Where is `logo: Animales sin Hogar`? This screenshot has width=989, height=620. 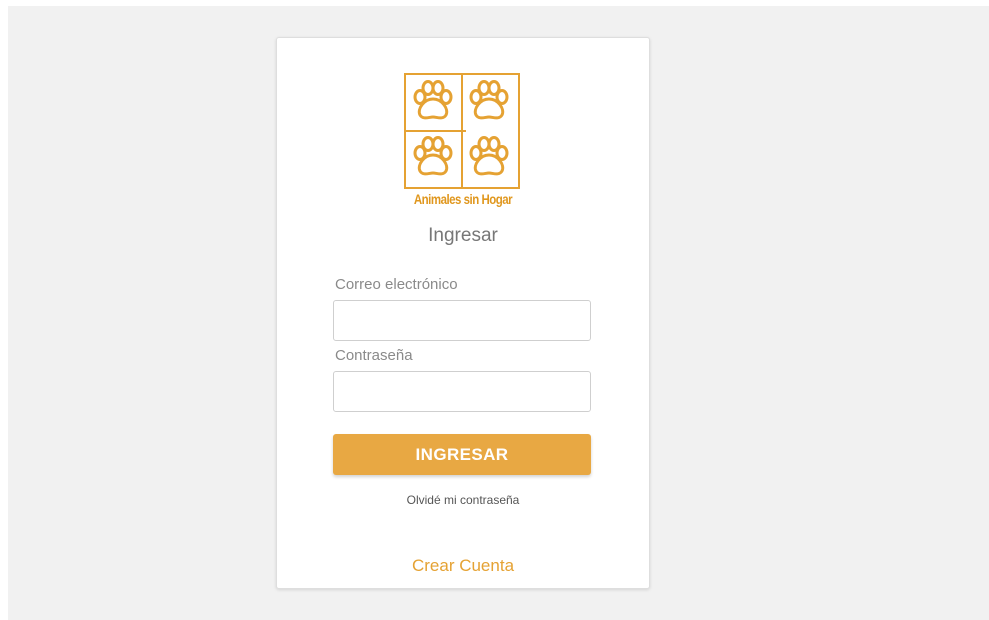
logo: Animales sin Hogar is located at coordinates (463, 142).